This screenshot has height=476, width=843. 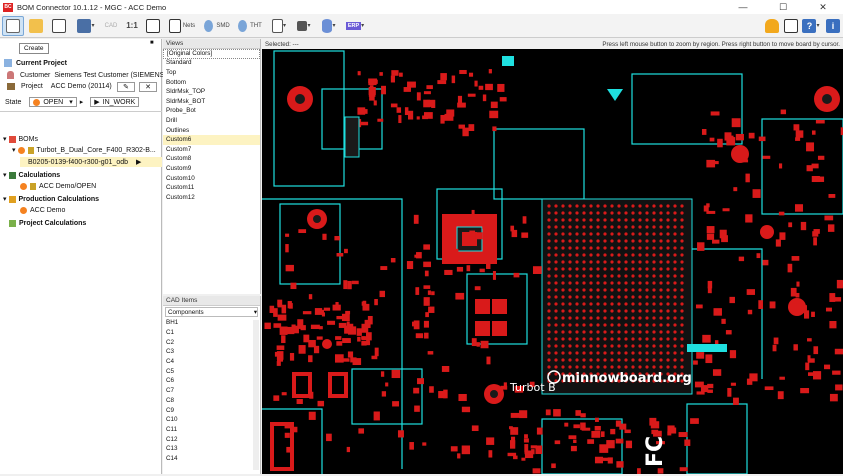 What do you see at coordinates (209, 25) in the screenshot?
I see `bulb-icon` at bounding box center [209, 25].